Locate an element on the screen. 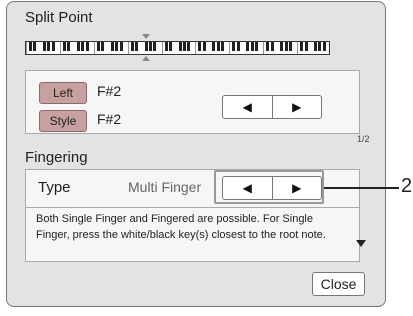 This screenshot has width=413, height=316. right-arrow-icon: ▶ is located at coordinates (297, 107).